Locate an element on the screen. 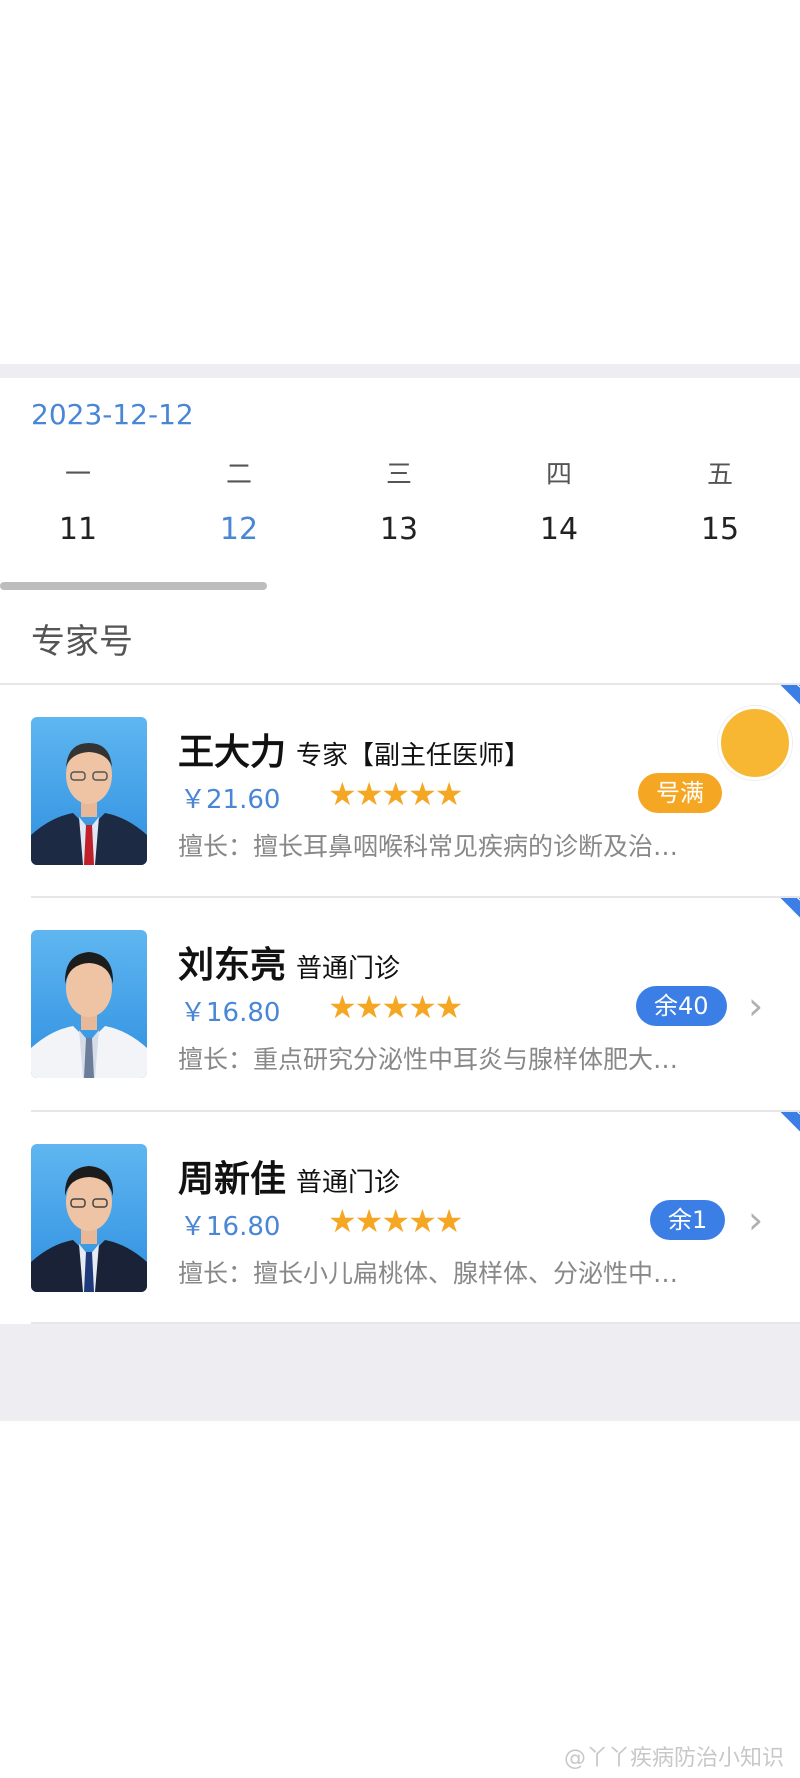 This screenshot has width=800, height=1778. day-15: 15 is located at coordinates (720, 530).